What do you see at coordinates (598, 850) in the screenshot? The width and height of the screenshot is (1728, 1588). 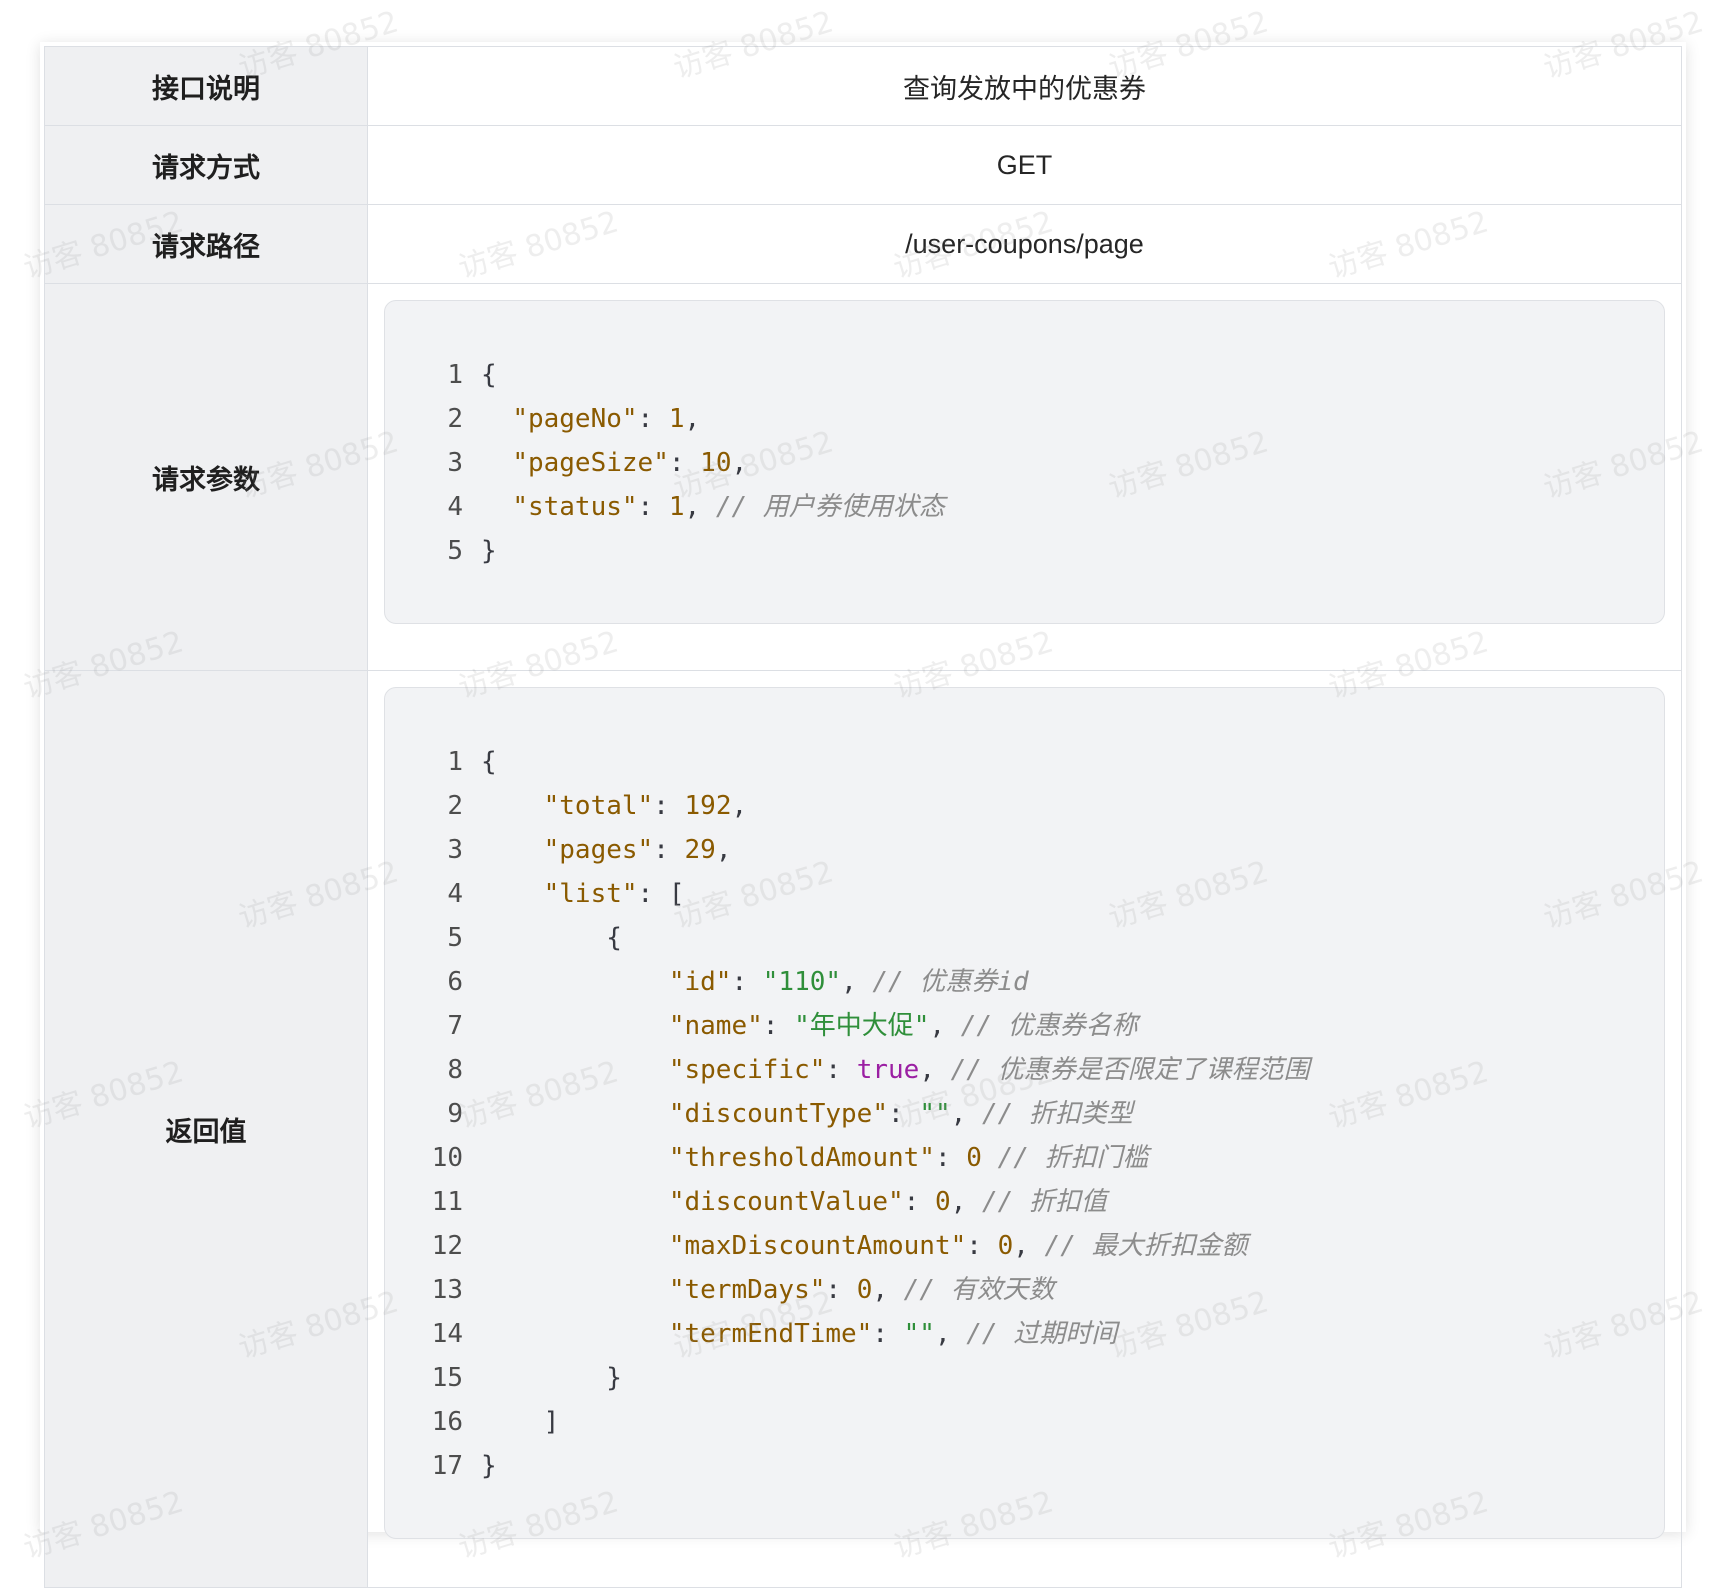 I see `code-key: "pages"` at bounding box center [598, 850].